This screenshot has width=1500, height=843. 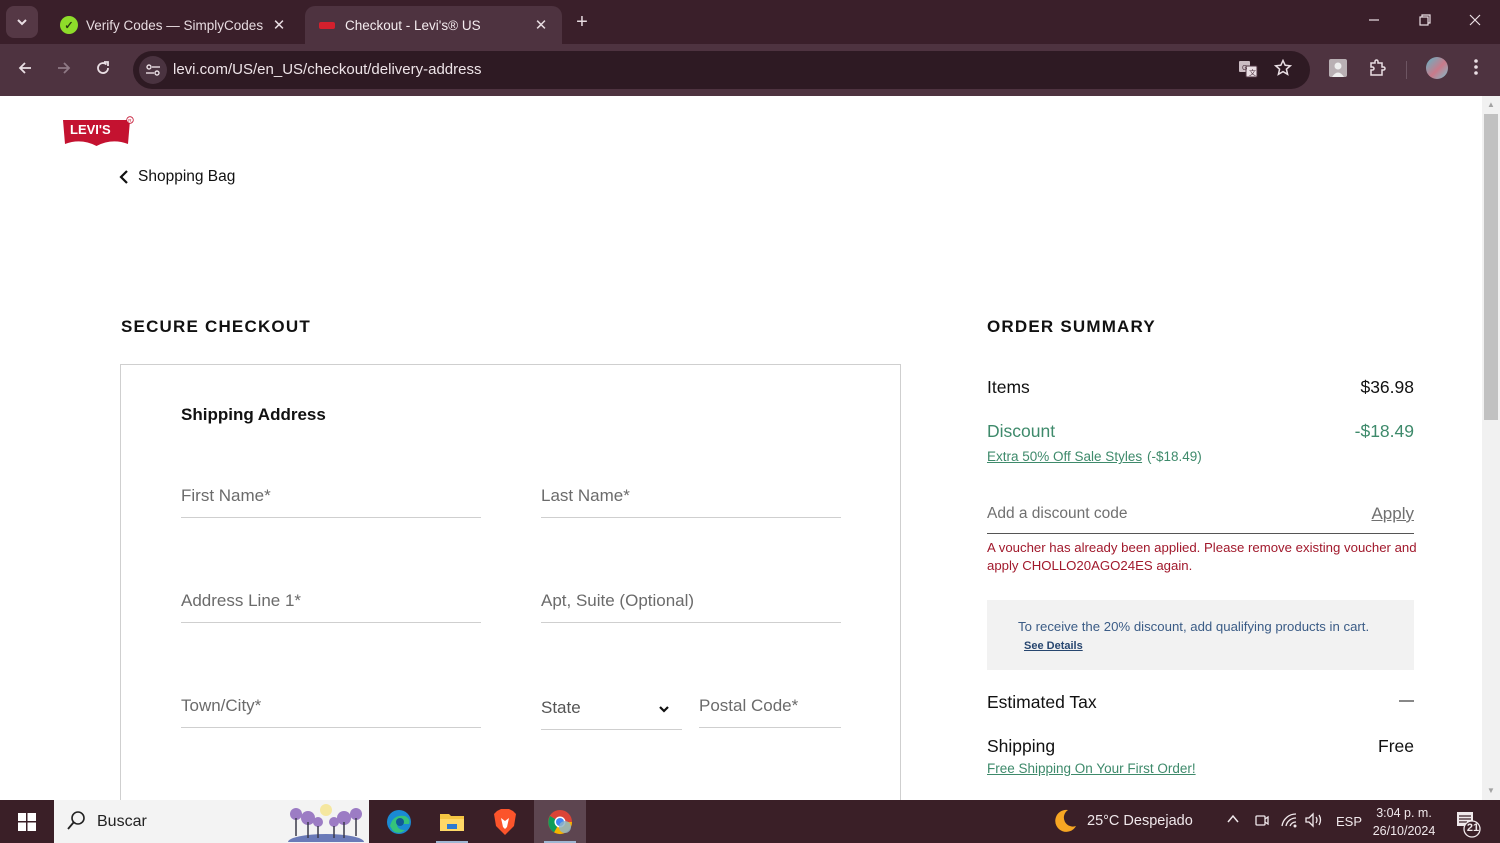 What do you see at coordinates (331, 708) in the screenshot?
I see `town-city-field: Town/City*` at bounding box center [331, 708].